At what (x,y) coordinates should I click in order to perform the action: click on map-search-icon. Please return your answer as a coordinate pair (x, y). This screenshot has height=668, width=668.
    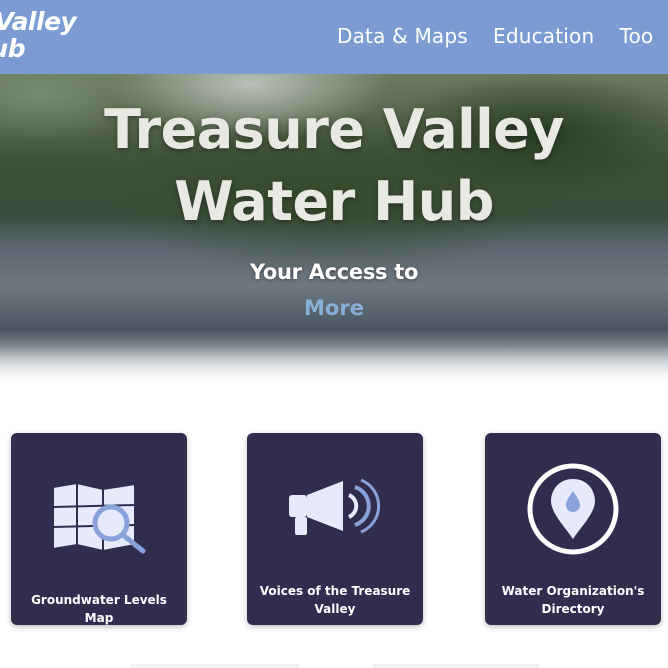
    Looking at the image, I should click on (99, 517).